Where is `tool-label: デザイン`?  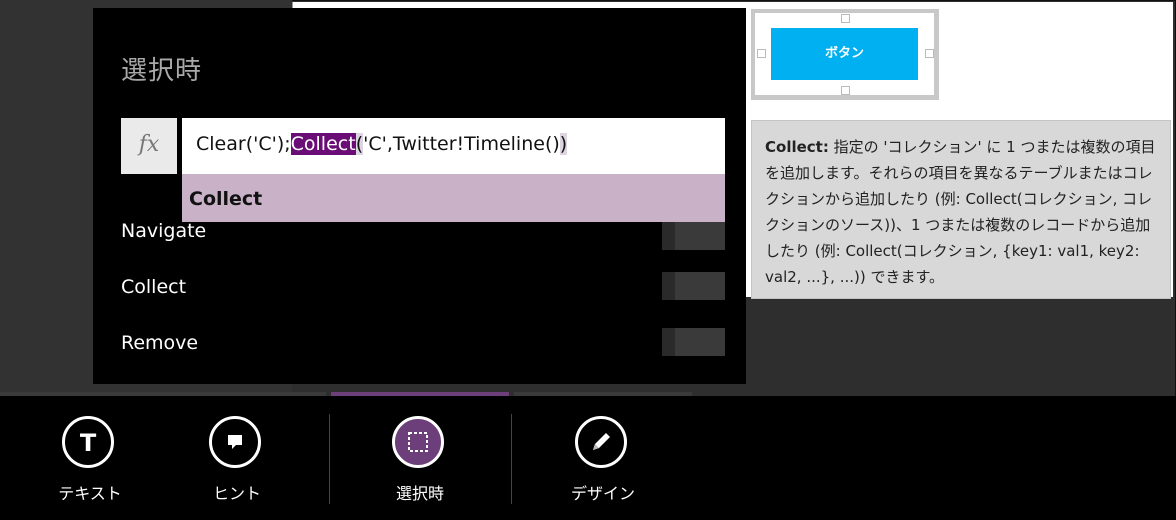 tool-label: デザイン is located at coordinates (602, 493).